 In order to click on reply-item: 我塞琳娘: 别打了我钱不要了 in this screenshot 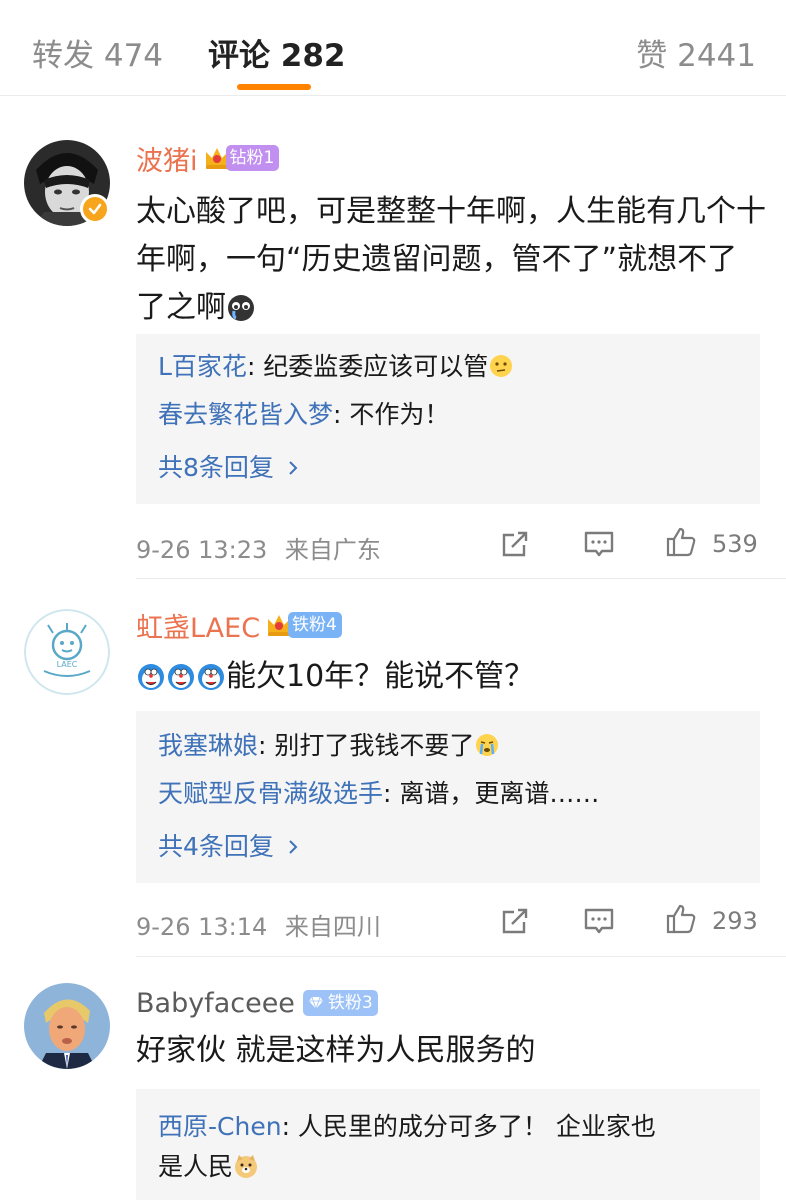, I will do `click(329, 746)`.